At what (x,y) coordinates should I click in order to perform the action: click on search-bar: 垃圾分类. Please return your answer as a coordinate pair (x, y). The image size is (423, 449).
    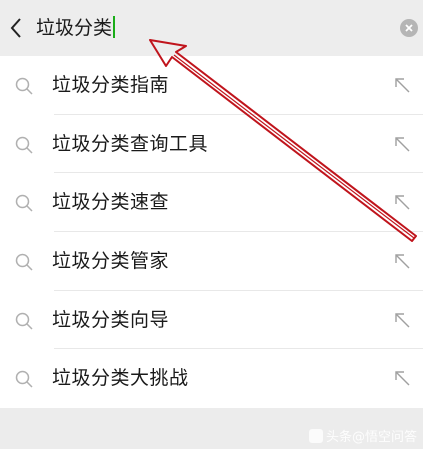
    Looking at the image, I should click on (211, 28).